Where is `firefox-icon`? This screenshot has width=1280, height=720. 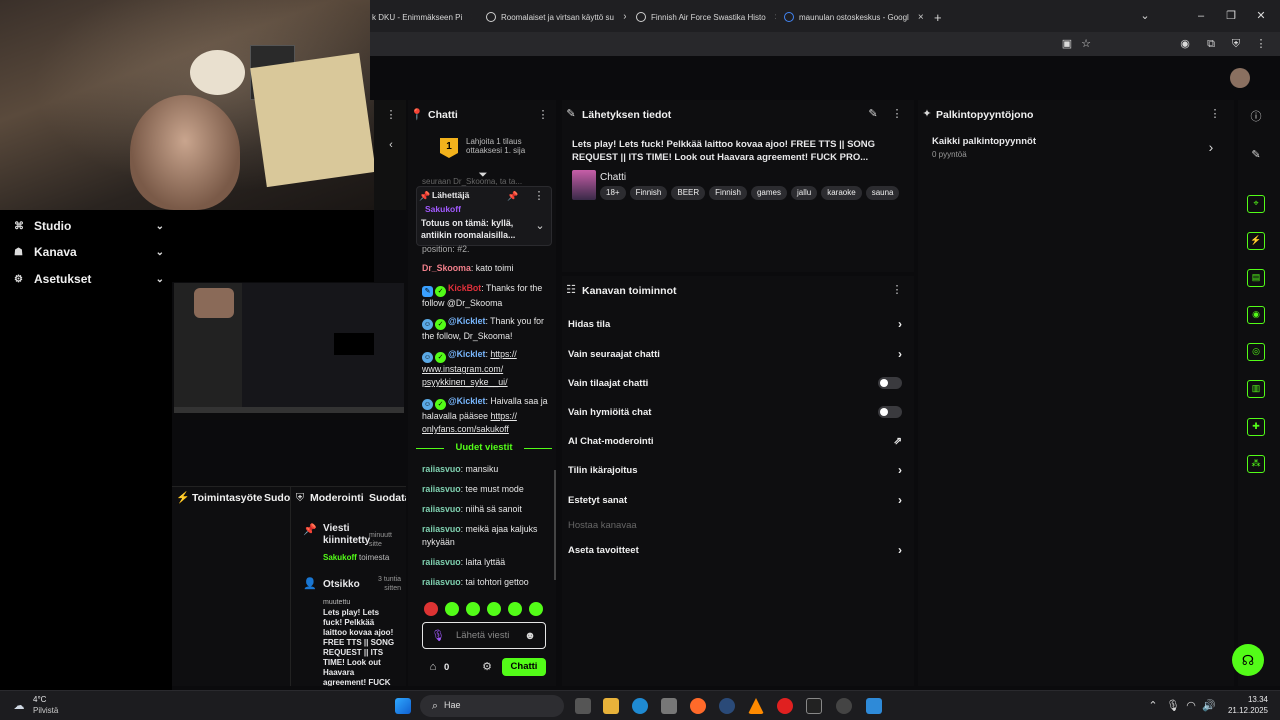 firefox-icon is located at coordinates (698, 706).